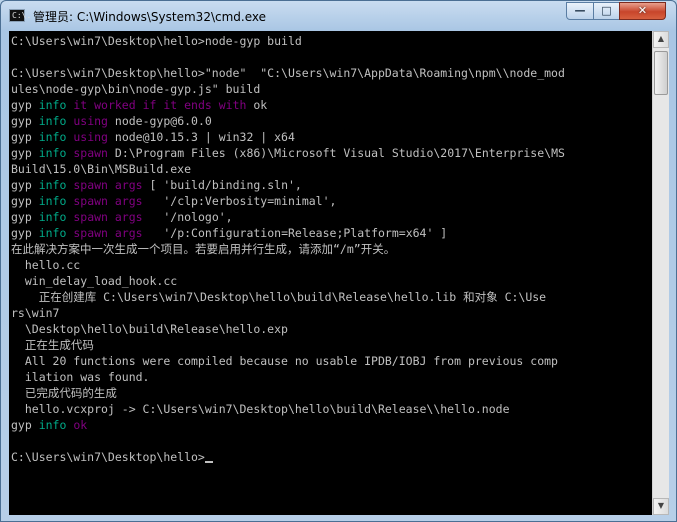 Image resolution: width=677 pixels, height=522 pixels. What do you see at coordinates (149, 17) in the screenshot?
I see `window-title: 管理员: C:\Windows\System32\cmd.exe` at bounding box center [149, 17].